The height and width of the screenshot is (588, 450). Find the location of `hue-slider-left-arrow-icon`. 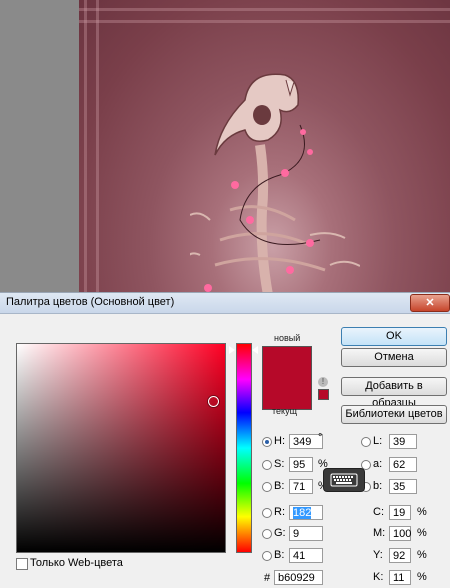

hue-slider-left-arrow-icon is located at coordinates (232, 350).